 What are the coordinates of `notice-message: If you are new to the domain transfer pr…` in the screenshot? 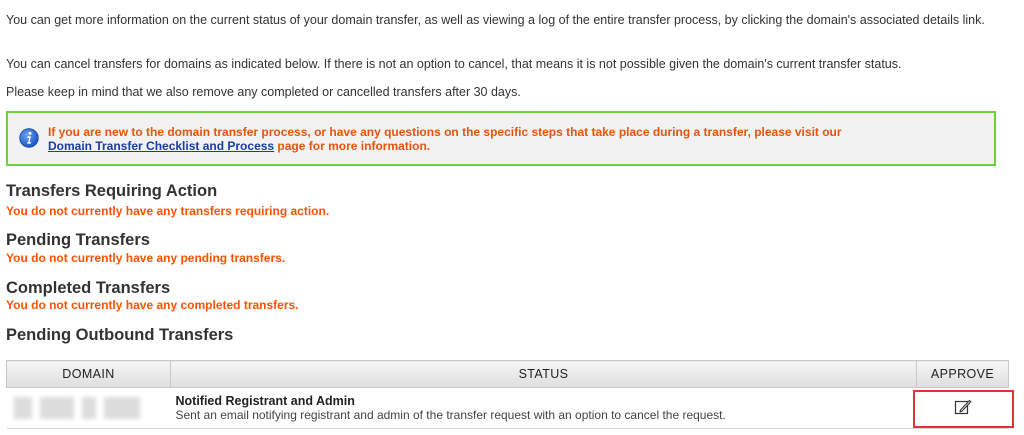 It's located at (513, 139).